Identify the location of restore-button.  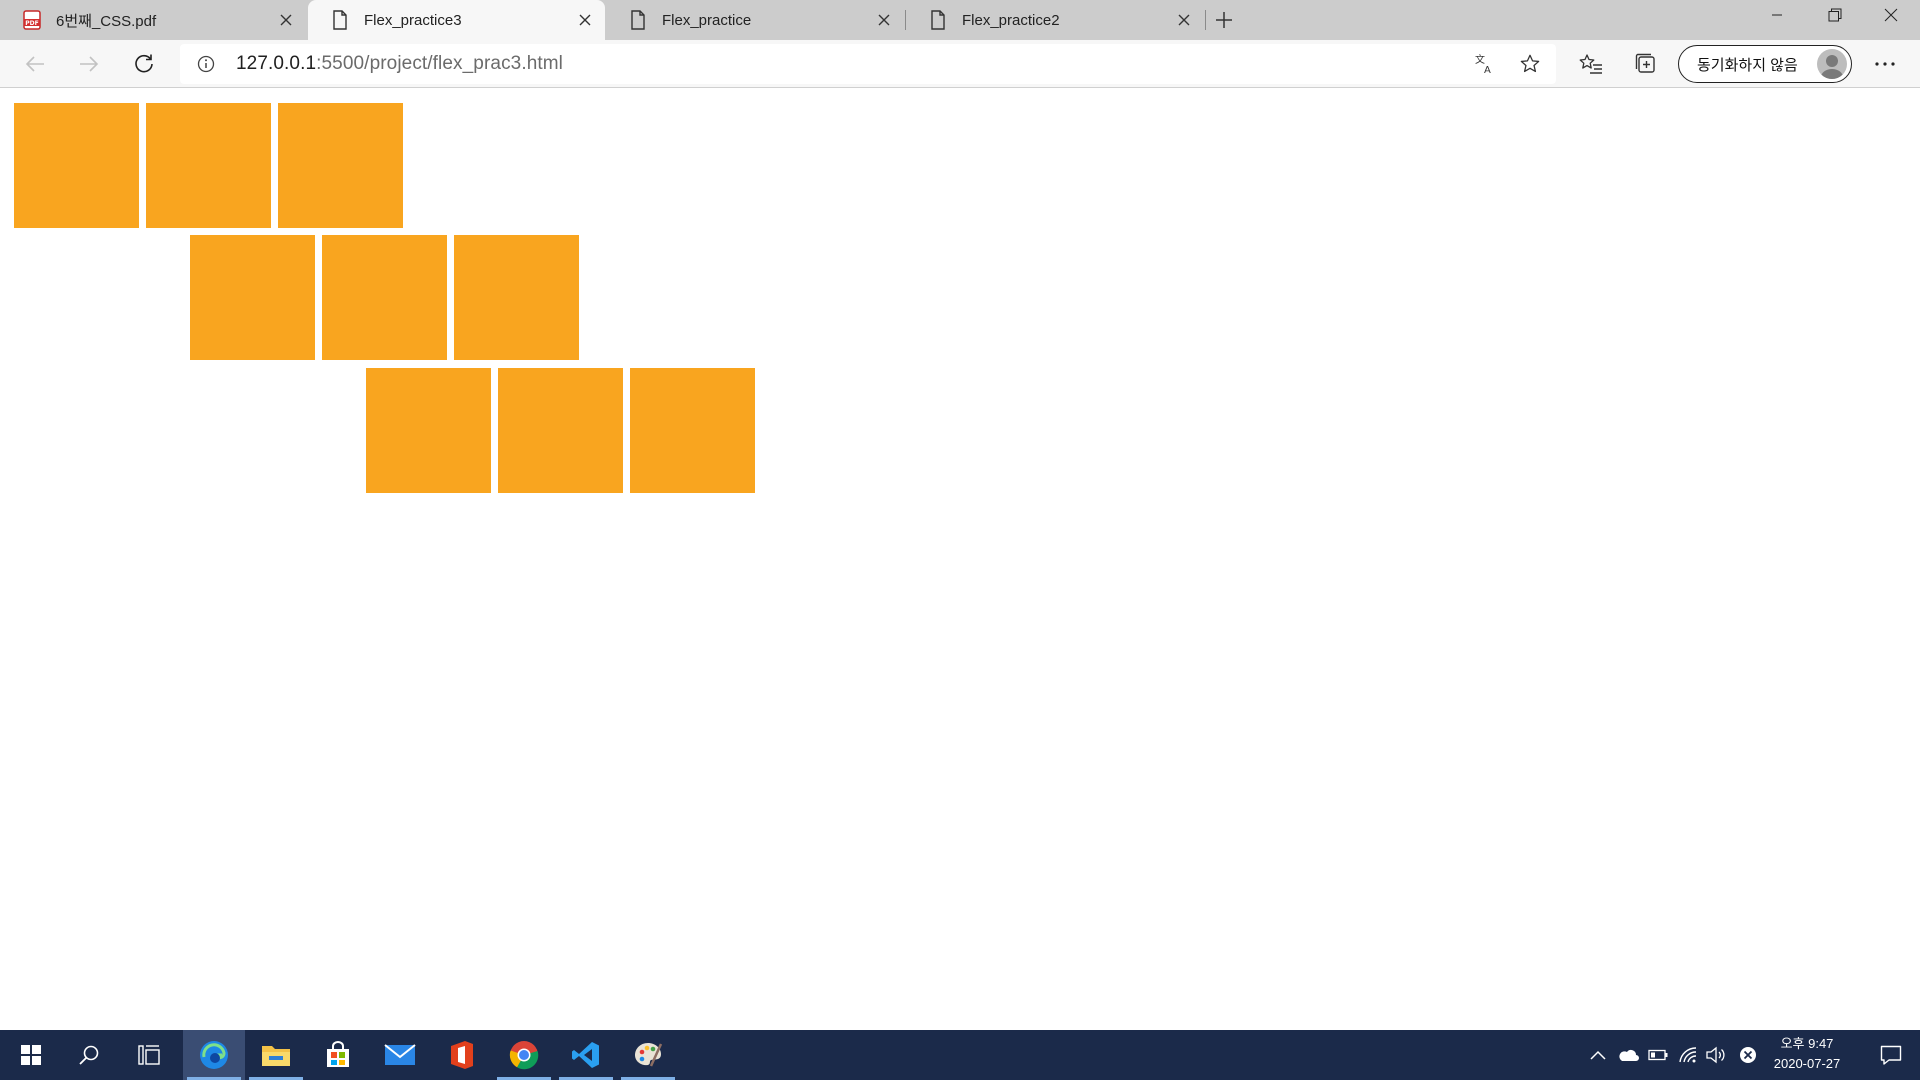
(1835, 15).